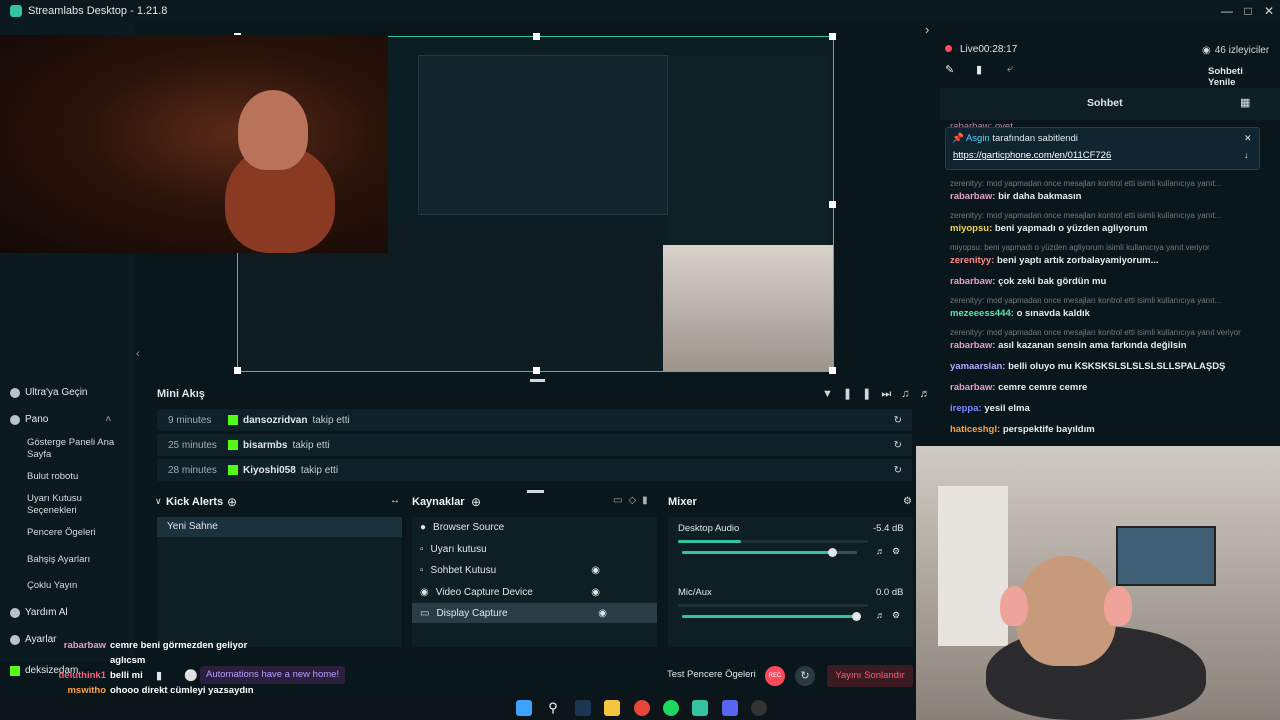 The height and width of the screenshot is (720, 1280). What do you see at coordinates (980, 313) in the screenshot?
I see `chat-username: mezeeess444` at bounding box center [980, 313].